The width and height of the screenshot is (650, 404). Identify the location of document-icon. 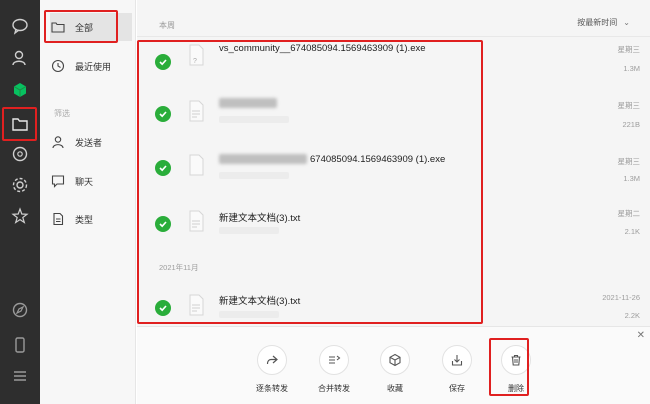
(58, 219).